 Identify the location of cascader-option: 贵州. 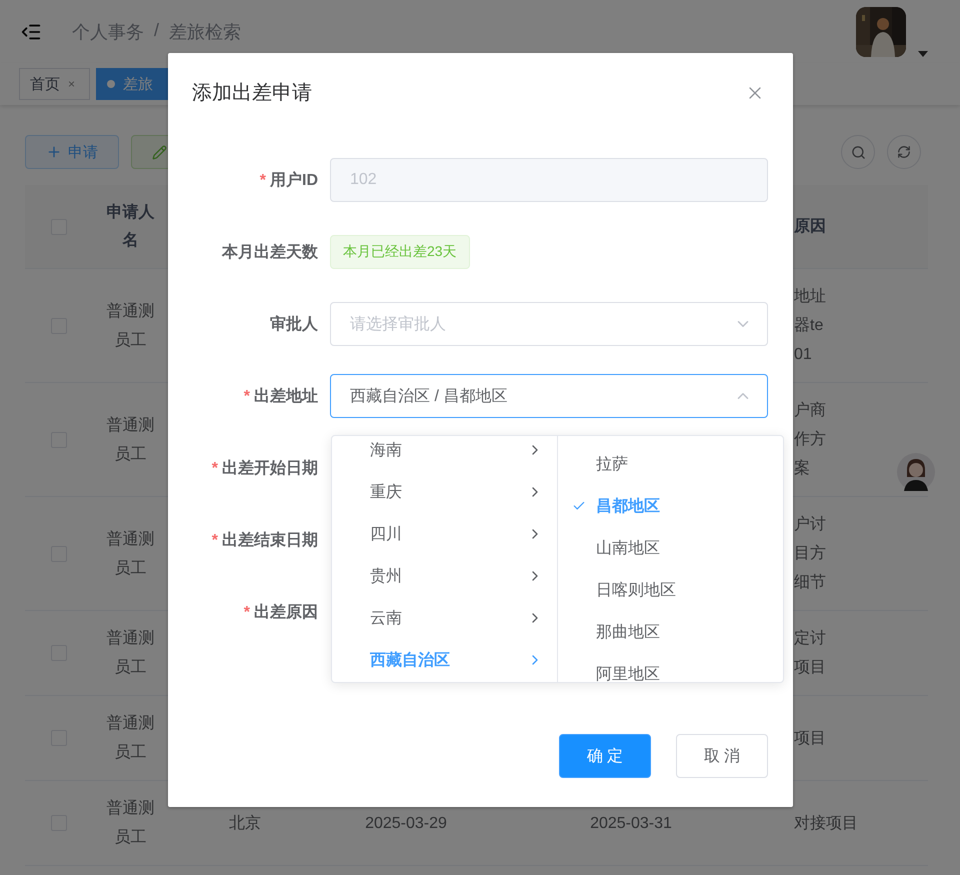
(444, 576).